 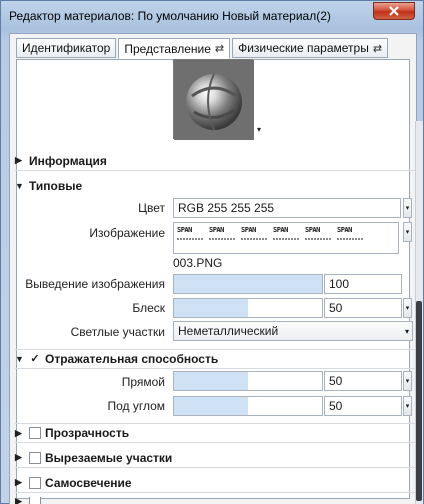 I want to click on image-fade-label: Выведение изображения, so click(x=95, y=284).